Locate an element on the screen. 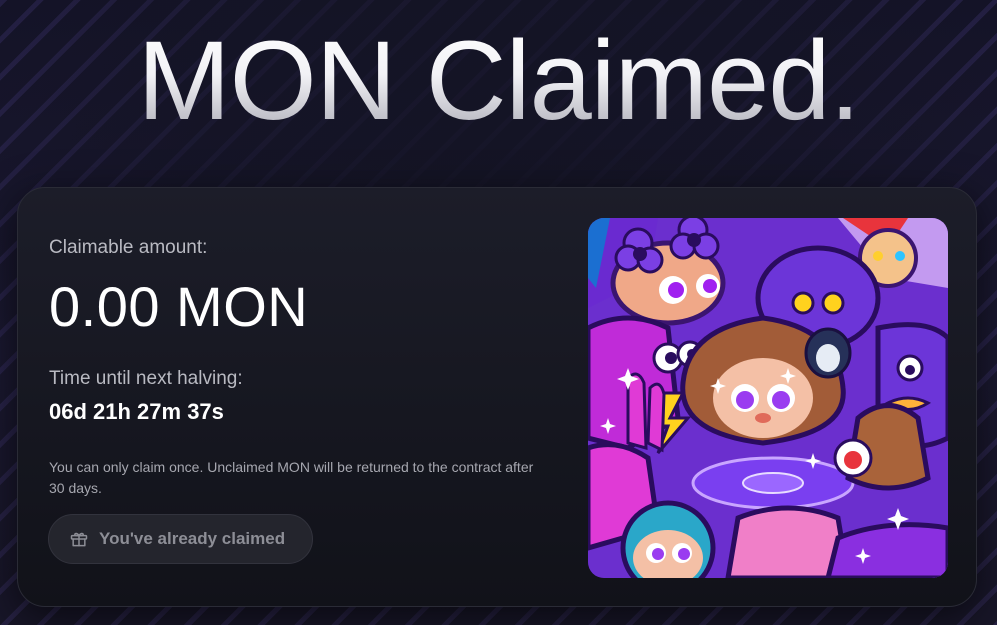 Image resolution: width=997 pixels, height=625 pixels. already-claimed-button: You've already claimed is located at coordinates (180, 539).